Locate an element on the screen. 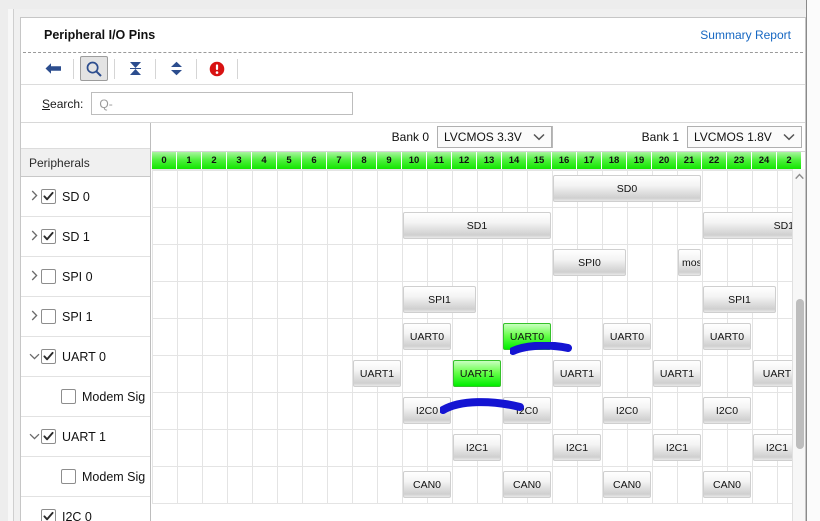 This screenshot has width=820, height=521. pin-column-header-25: 2 is located at coordinates (789, 160).